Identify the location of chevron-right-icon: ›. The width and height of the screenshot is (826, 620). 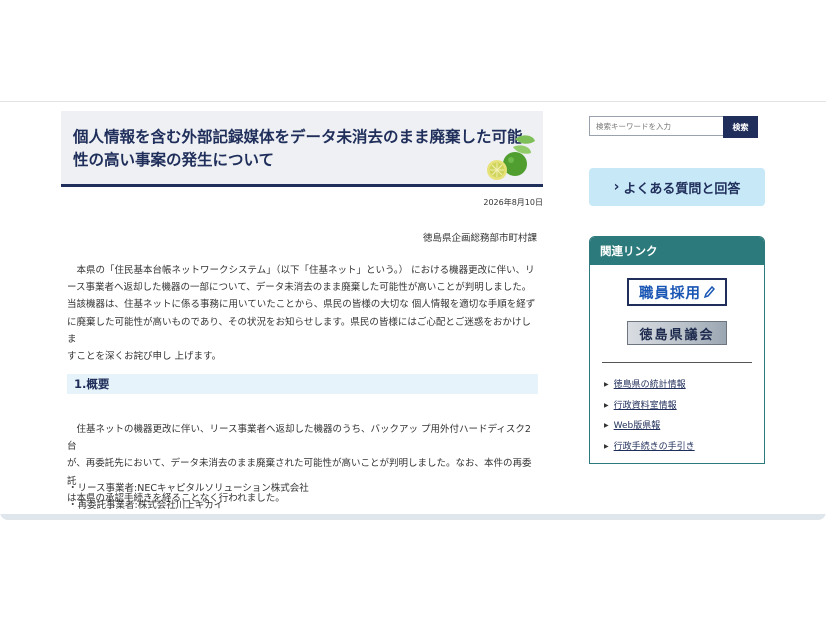
(616, 187).